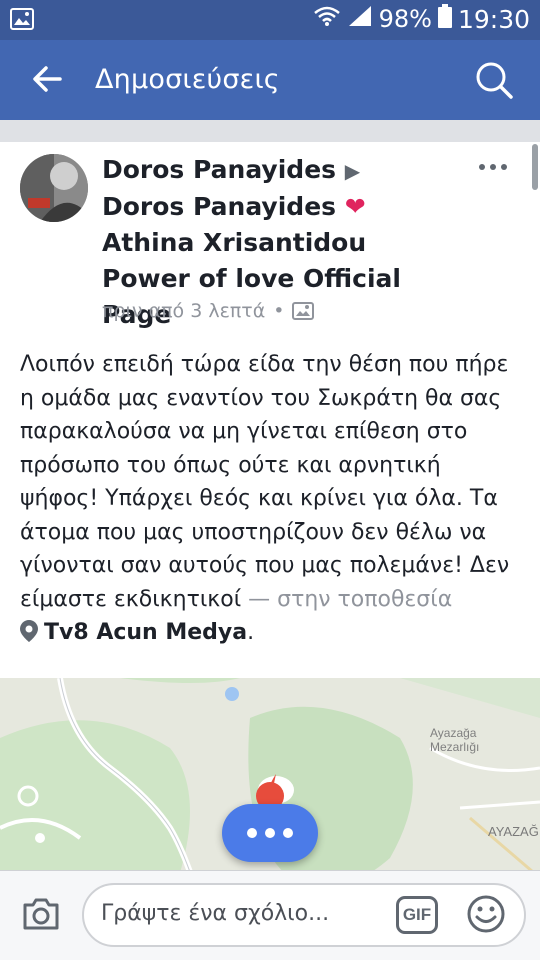 The width and height of the screenshot is (540, 960). I want to click on scrollbar, so click(535, 167).